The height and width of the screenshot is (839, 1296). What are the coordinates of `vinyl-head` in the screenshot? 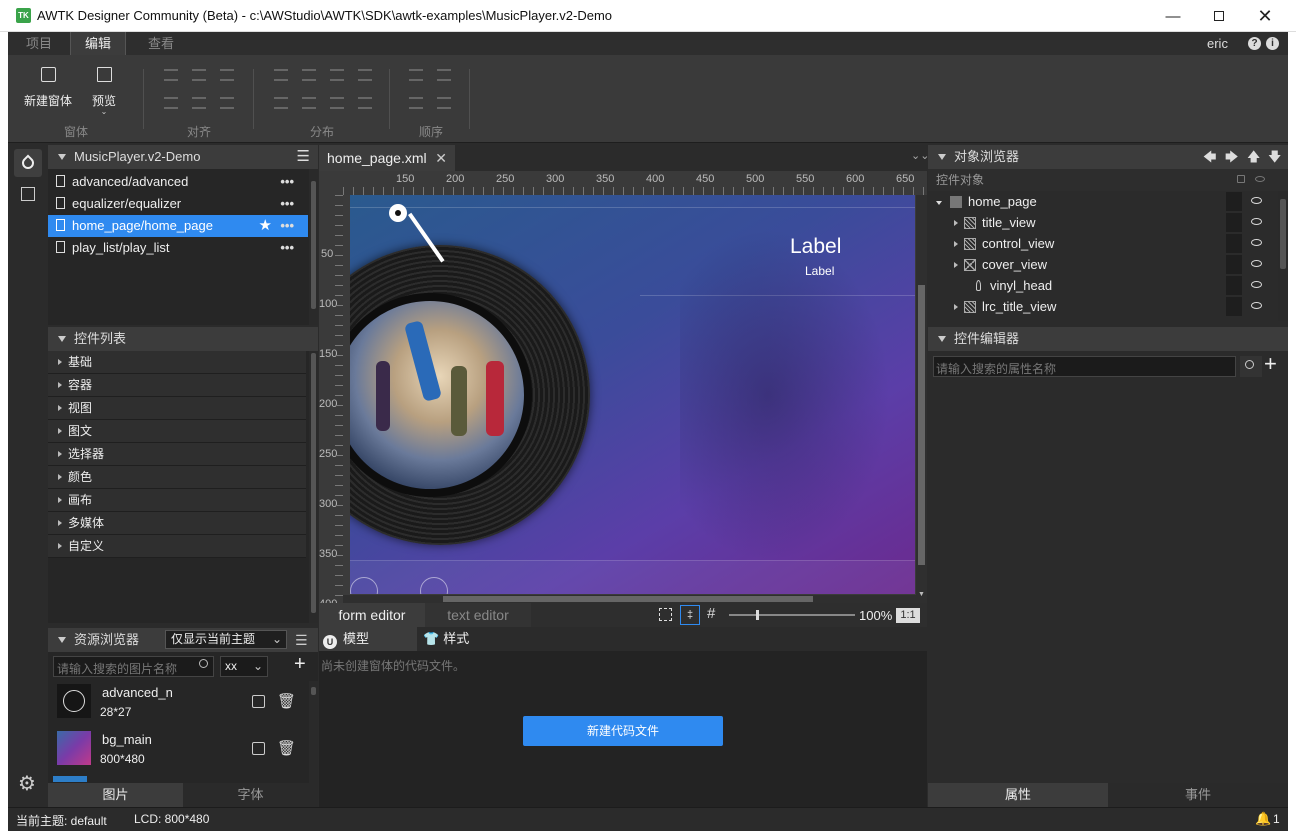 It's located at (398, 213).